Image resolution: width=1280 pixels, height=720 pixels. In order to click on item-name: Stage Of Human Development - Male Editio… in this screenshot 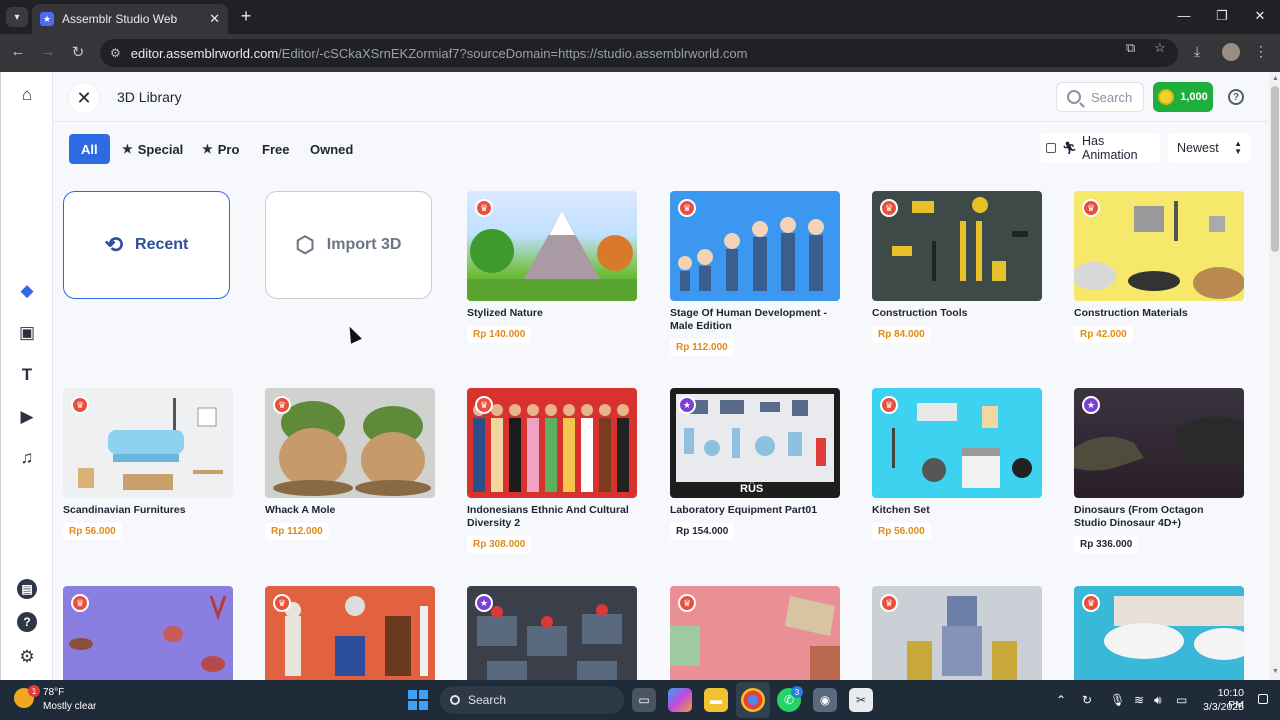, I will do `click(748, 319)`.